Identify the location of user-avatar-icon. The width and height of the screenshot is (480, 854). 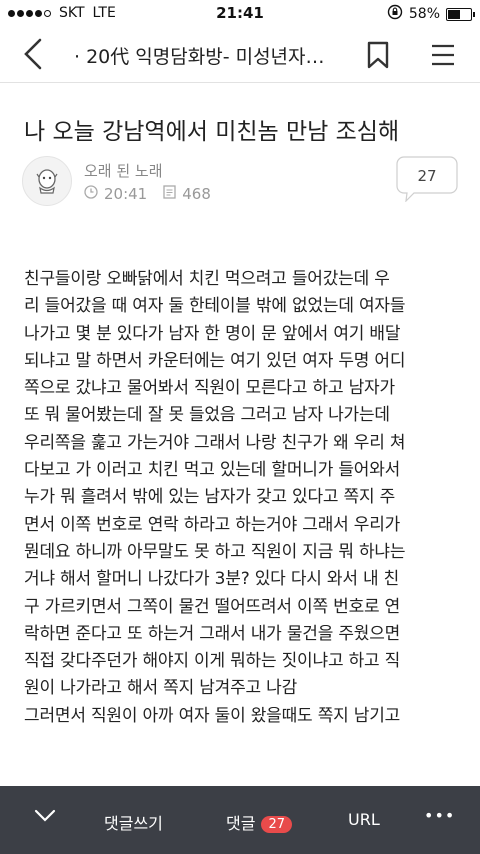
(47, 181).